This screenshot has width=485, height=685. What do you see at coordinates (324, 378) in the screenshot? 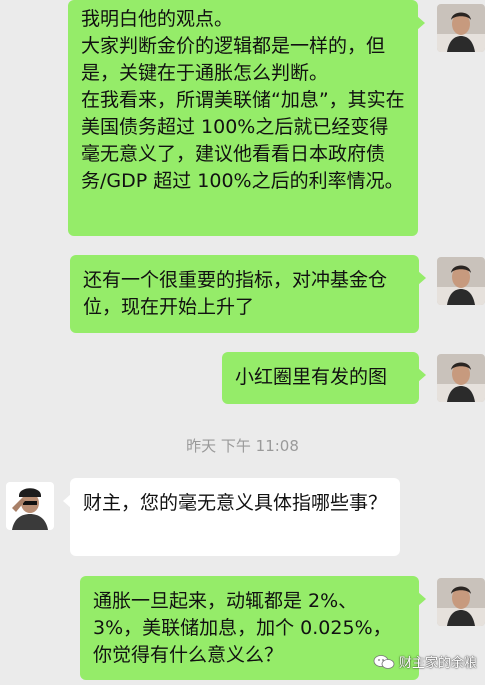
I see `message-bubble: 小红圈里有发的图` at bounding box center [324, 378].